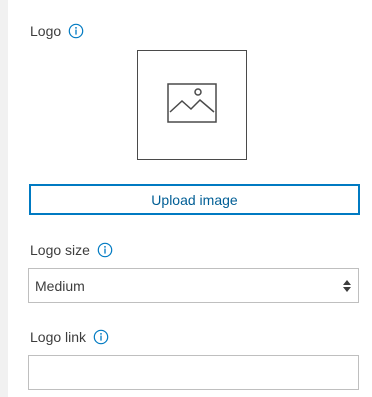 Image resolution: width=372 pixels, height=397 pixels. Describe the element at coordinates (60, 250) in the screenshot. I see `logo-size-label: Logo size` at that location.